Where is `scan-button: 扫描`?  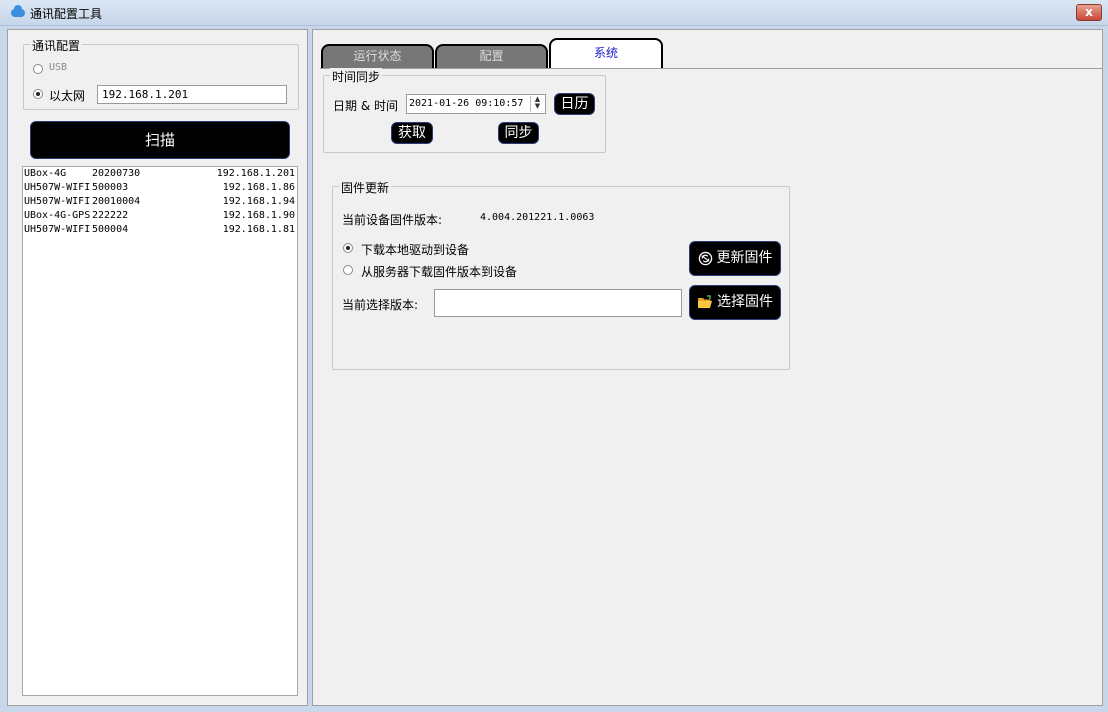
scan-button: 扫描 is located at coordinates (160, 140).